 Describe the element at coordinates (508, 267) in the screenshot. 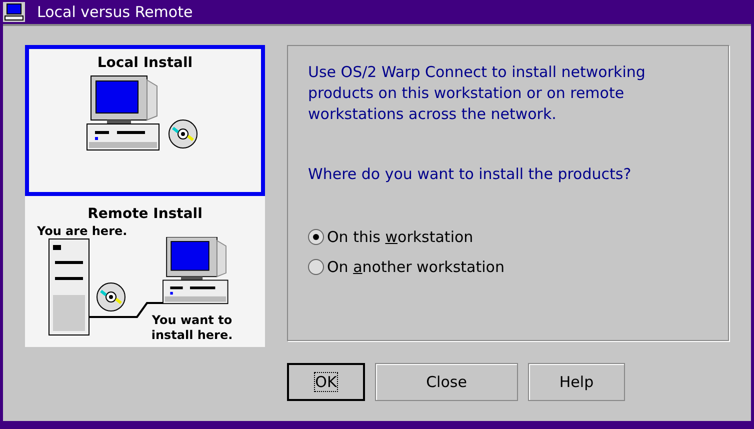

I see `radio-button: On another workstation` at that location.